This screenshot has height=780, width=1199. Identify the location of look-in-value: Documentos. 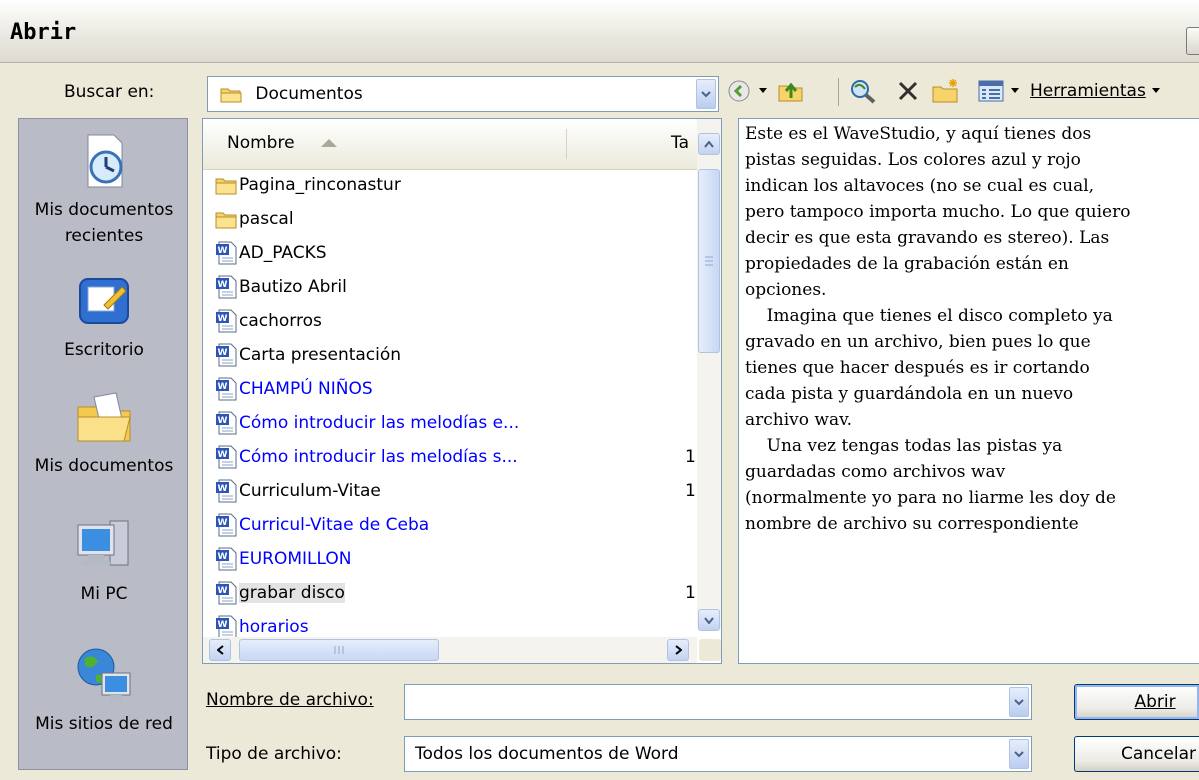
(309, 94).